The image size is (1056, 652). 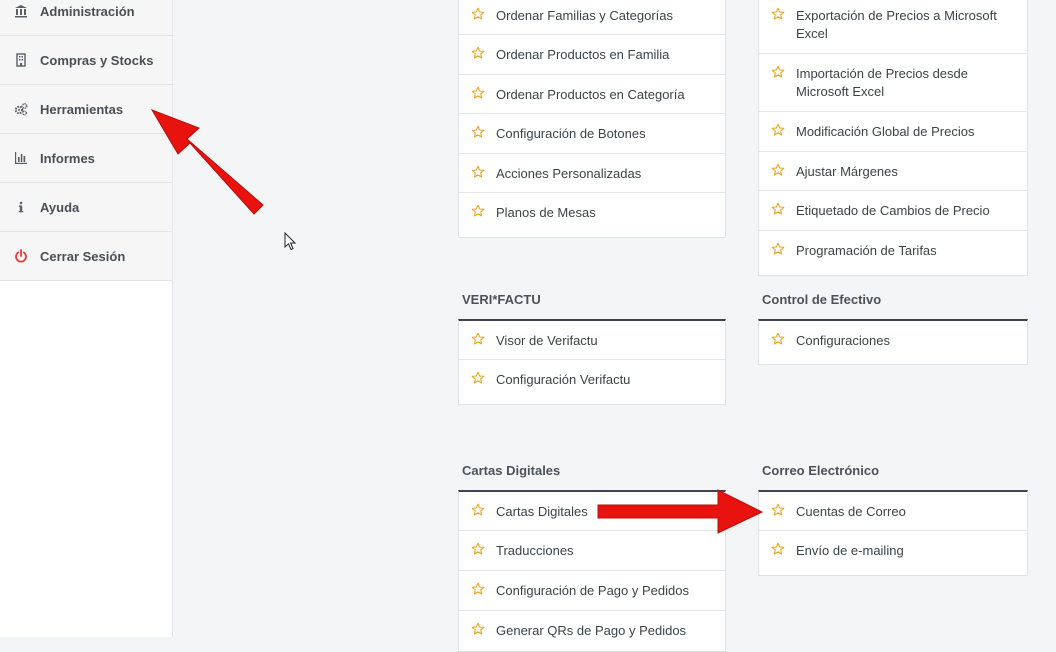 I want to click on arrow-to-cuentas-correo, so click(x=680, y=511).